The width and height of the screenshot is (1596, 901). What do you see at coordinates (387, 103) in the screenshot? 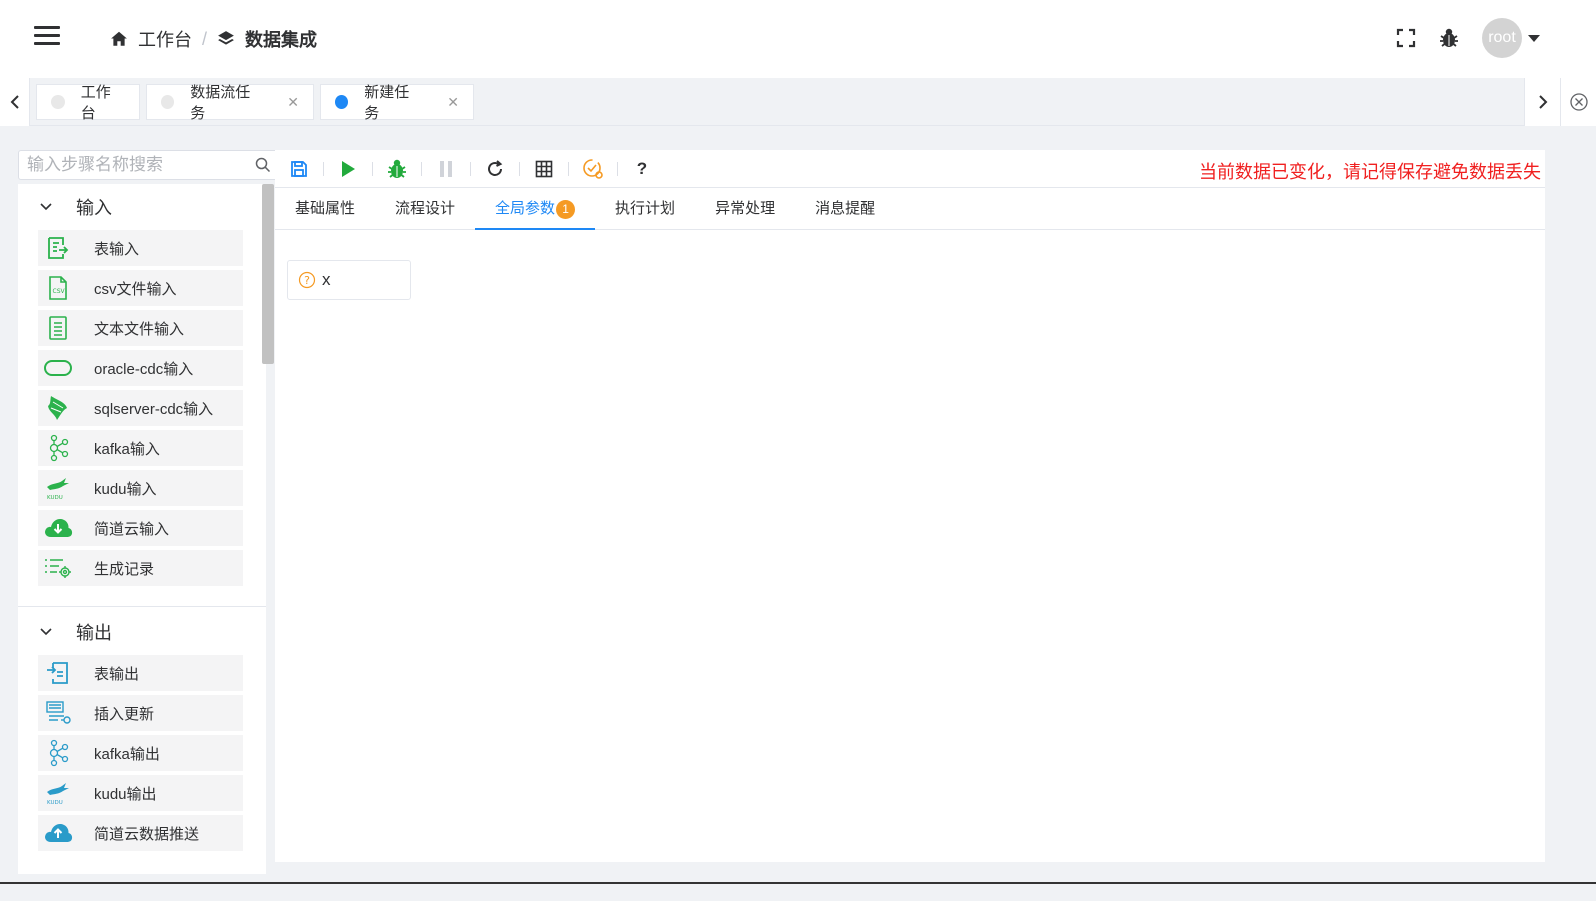
I see `tab-label: 新建任务` at bounding box center [387, 103].